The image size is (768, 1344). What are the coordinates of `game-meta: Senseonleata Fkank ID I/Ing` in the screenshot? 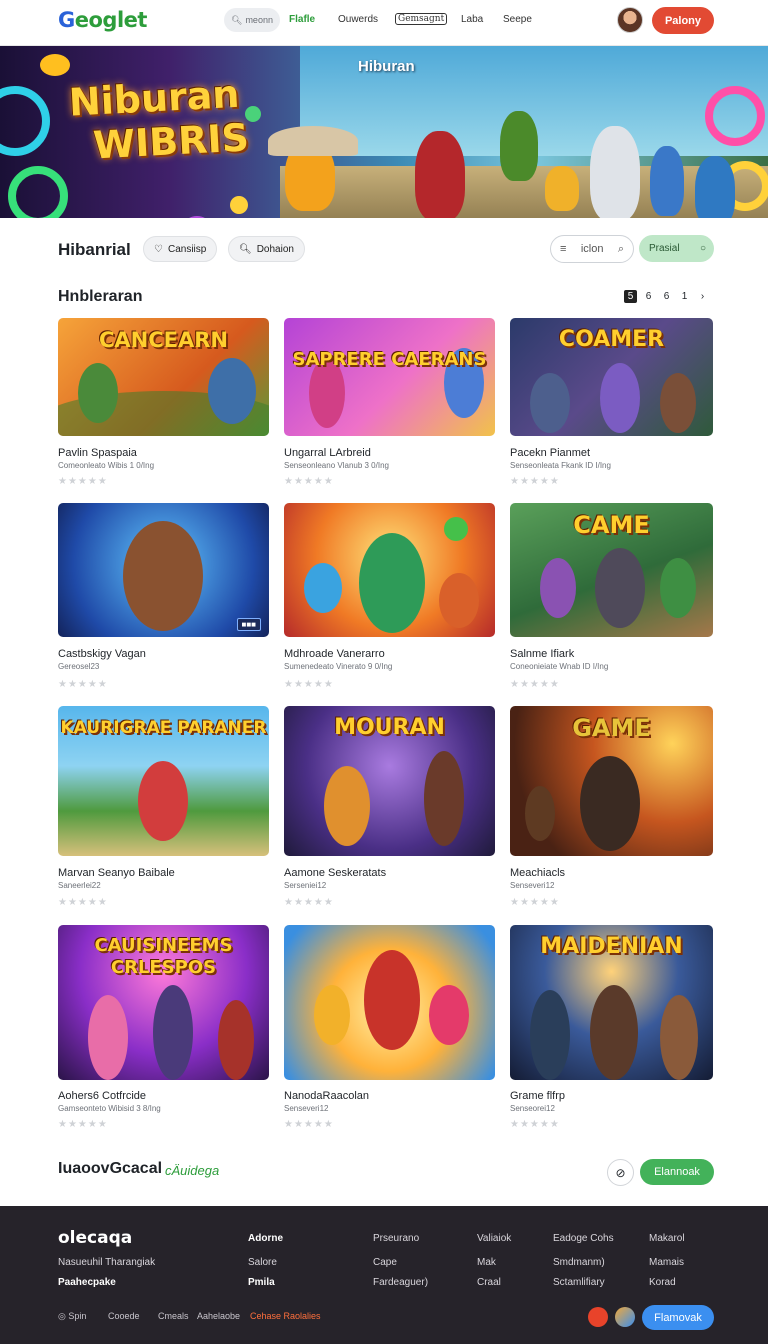 It's located at (560, 465).